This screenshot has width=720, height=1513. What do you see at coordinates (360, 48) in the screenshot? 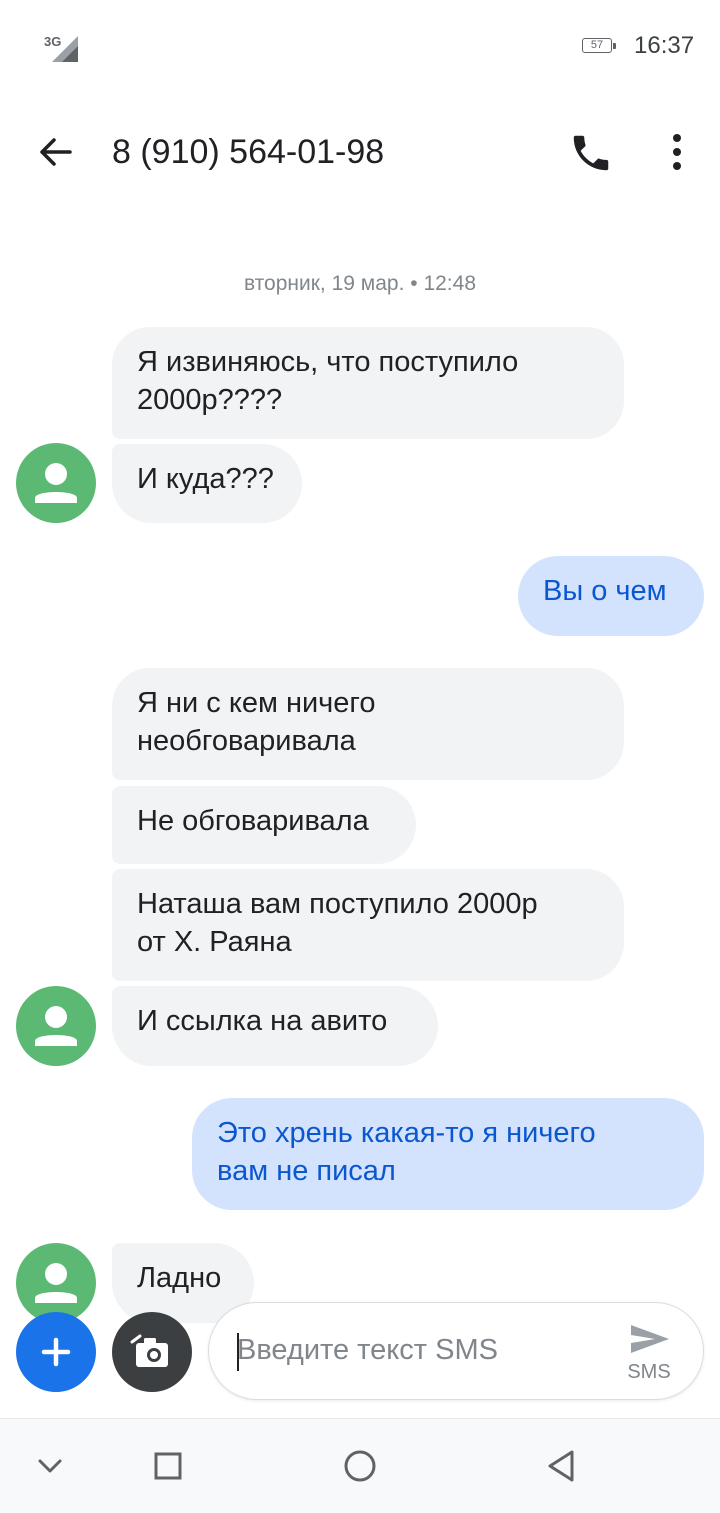
I see `status-bar: 3G 57 16:37` at bounding box center [360, 48].